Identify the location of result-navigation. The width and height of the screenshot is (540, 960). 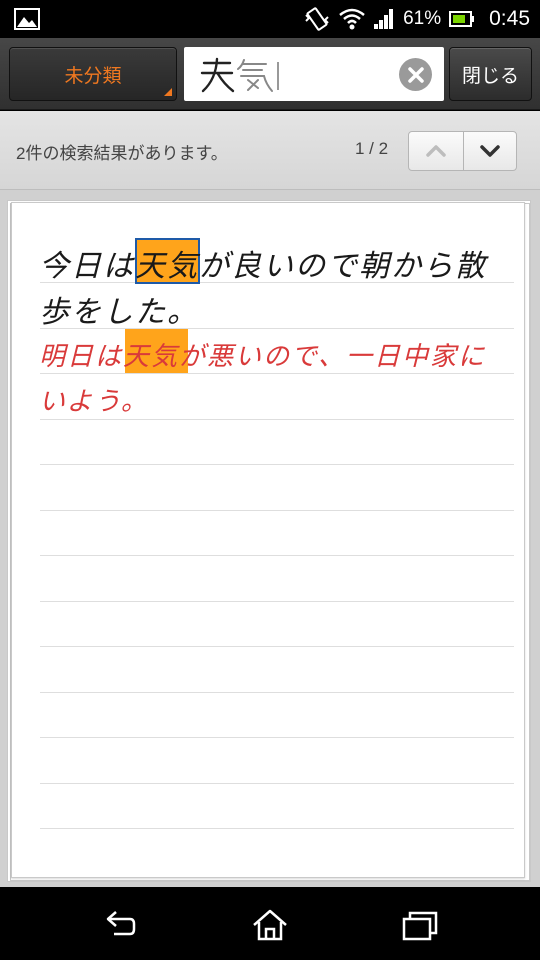
(462, 151).